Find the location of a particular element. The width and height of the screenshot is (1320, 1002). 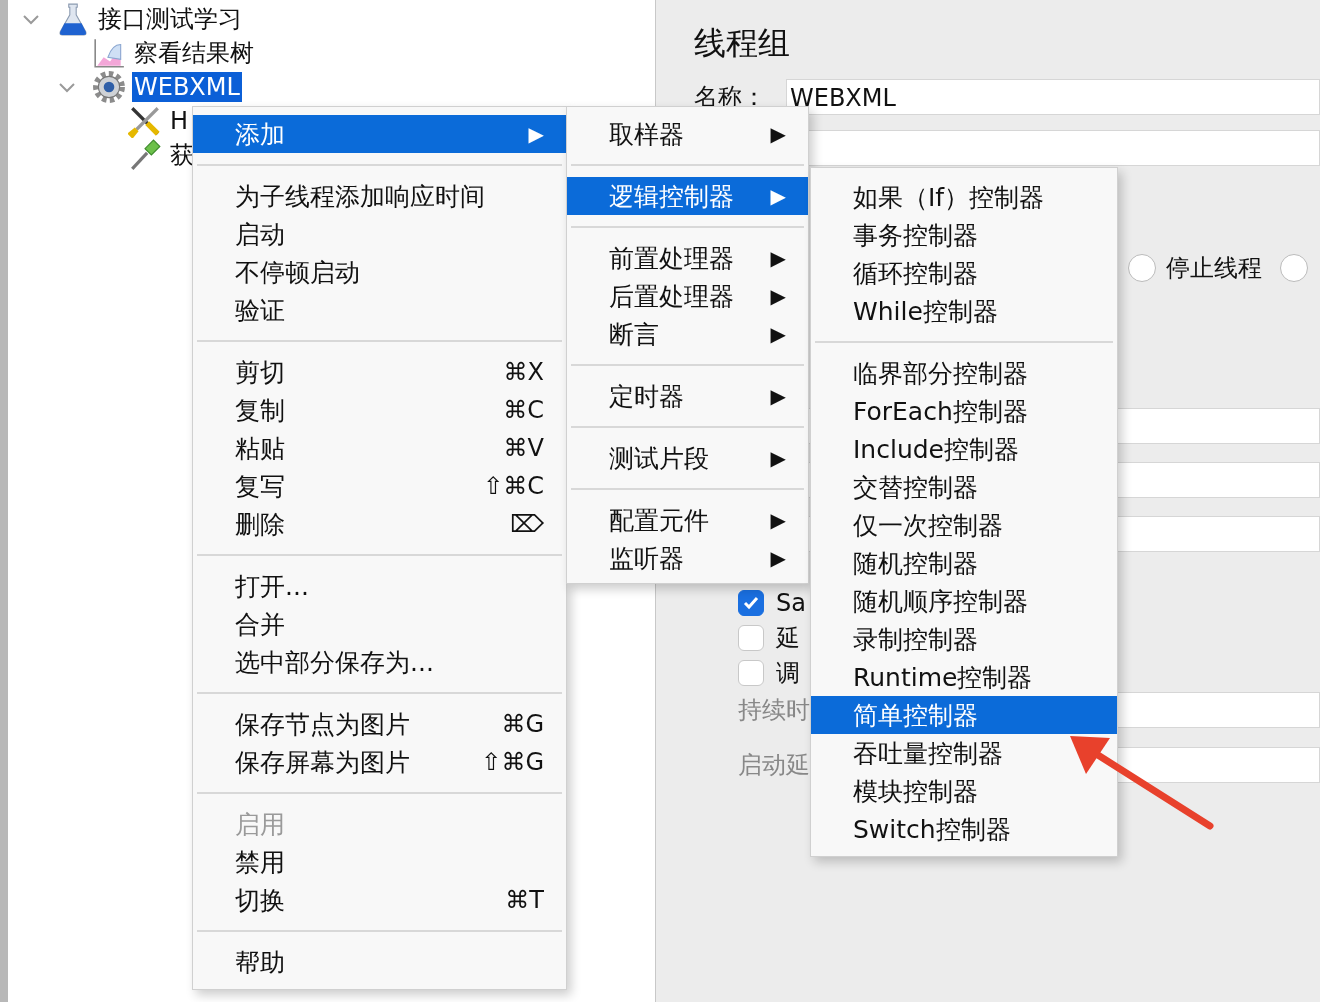

menu-item: 后置处理器 ▶ is located at coordinates (687, 296).